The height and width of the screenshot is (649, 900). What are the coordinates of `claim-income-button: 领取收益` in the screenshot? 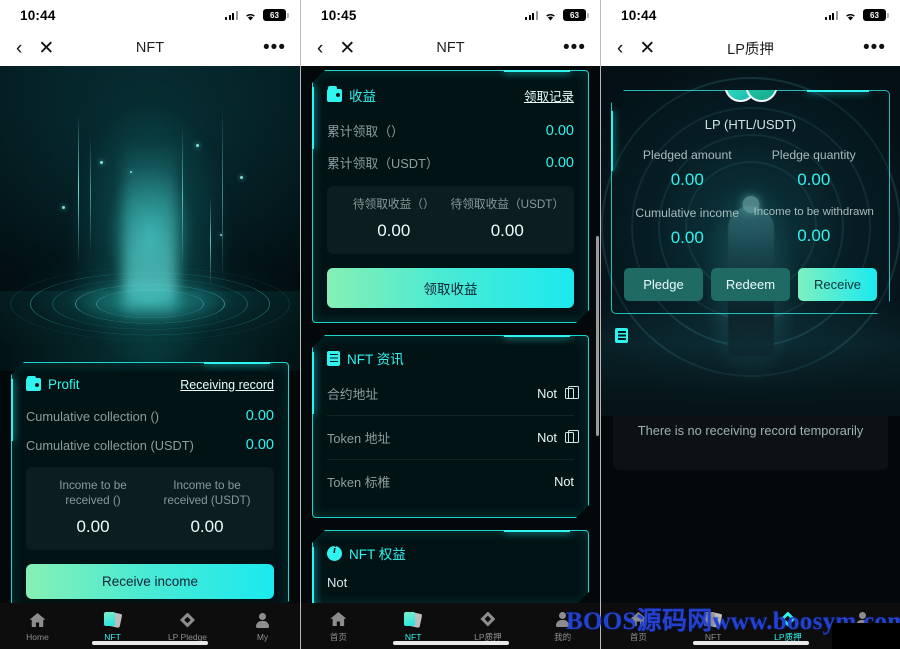 It's located at (450, 288).